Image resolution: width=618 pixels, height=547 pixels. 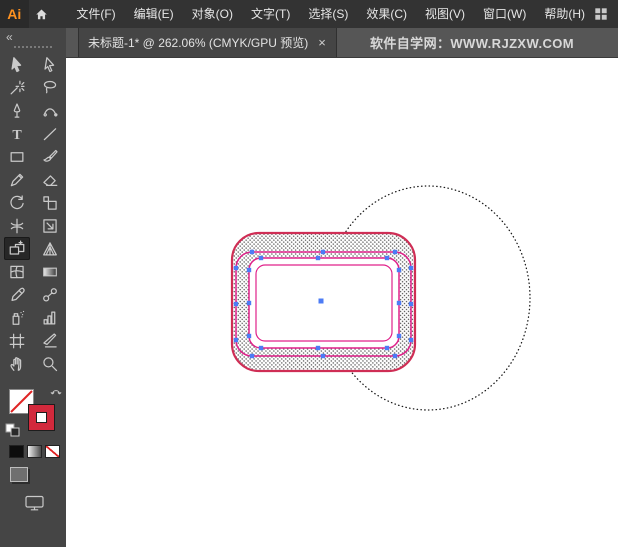 What do you see at coordinates (270, 14) in the screenshot?
I see `menu-item-type: 文字(T)` at bounding box center [270, 14].